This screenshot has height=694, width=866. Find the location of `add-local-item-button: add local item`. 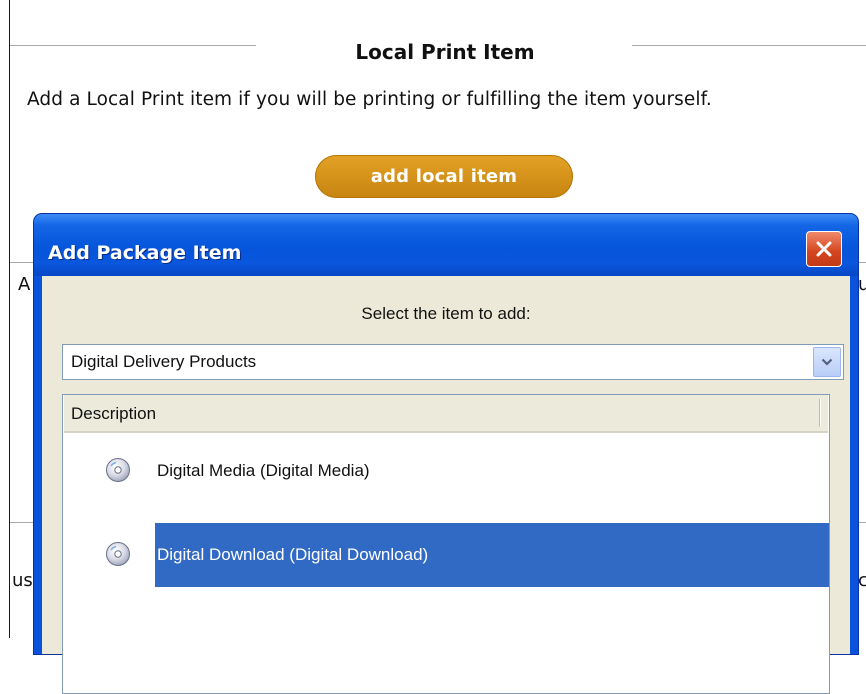

add-local-item-button: add local item is located at coordinates (444, 176).